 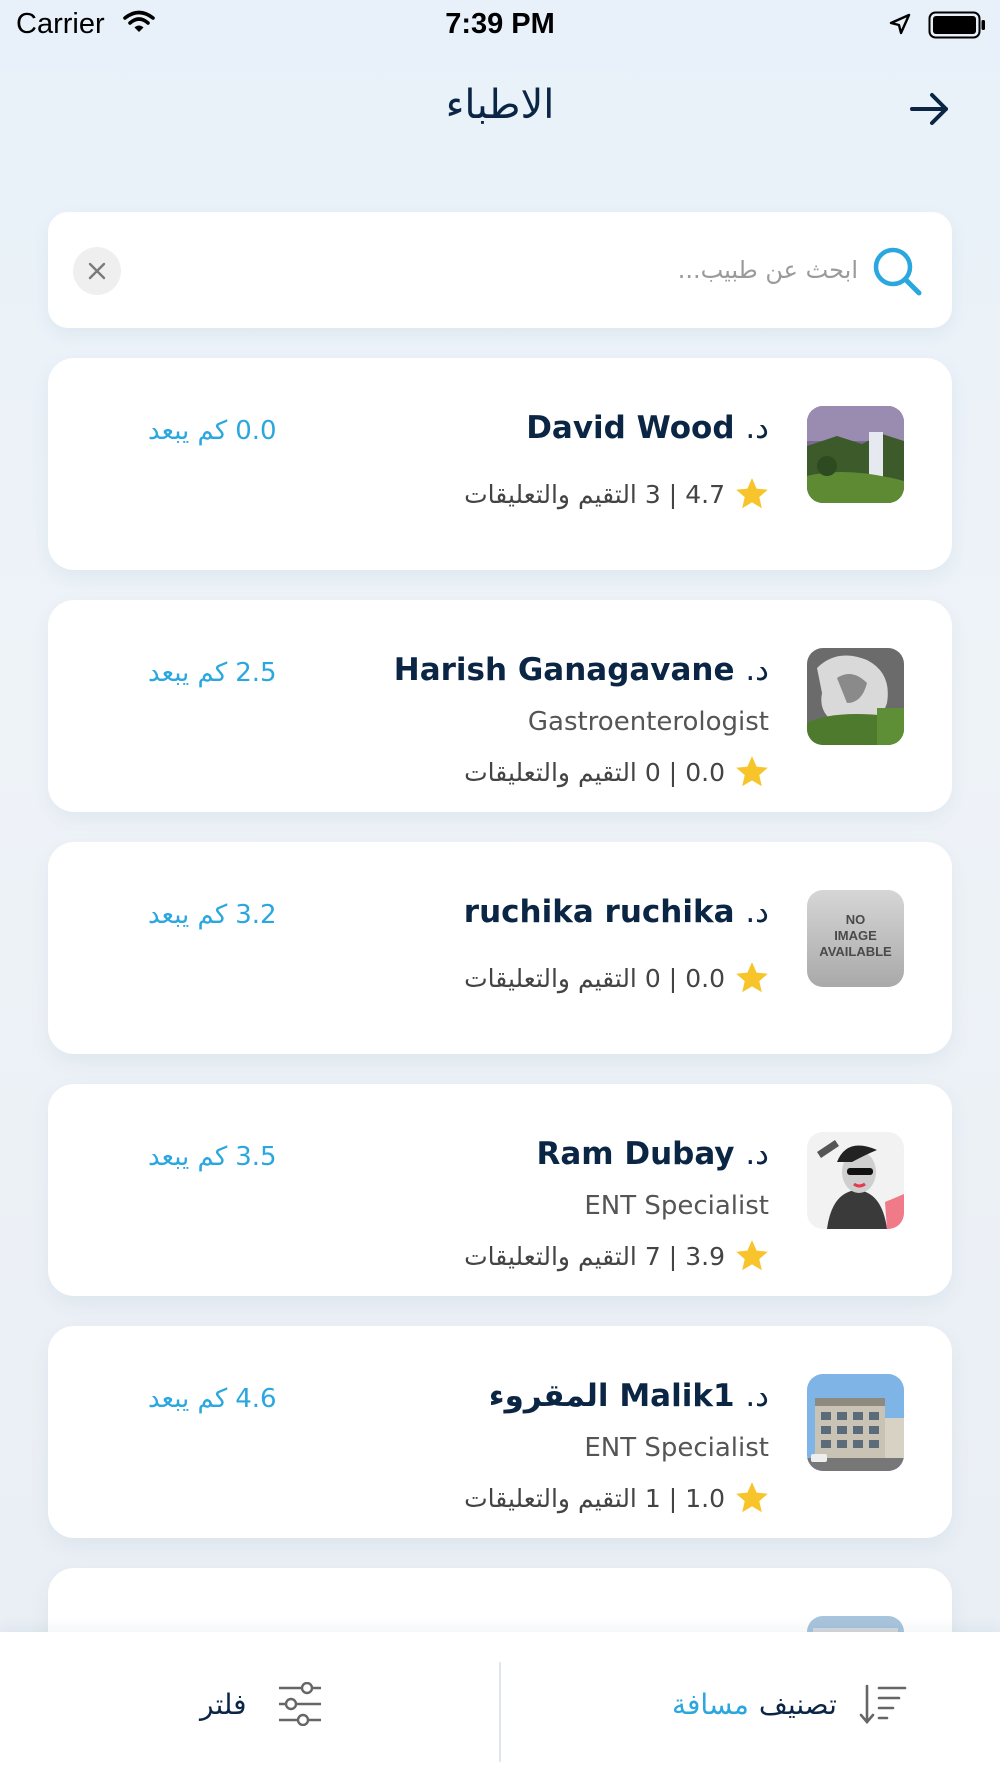 What do you see at coordinates (648, 722) in the screenshot?
I see `doctor-specialty: Gastroenterologist` at bounding box center [648, 722].